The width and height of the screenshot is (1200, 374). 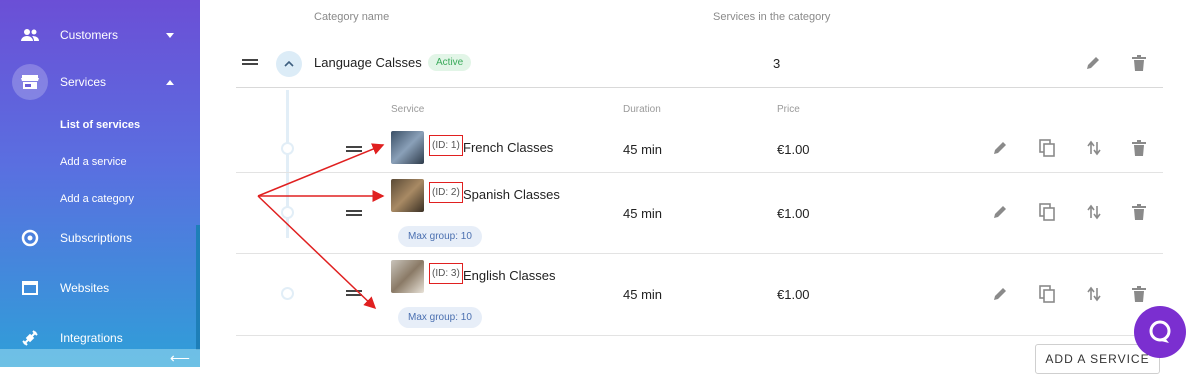 I want to click on sidebar-item-services: Services, so click(x=98, y=82).